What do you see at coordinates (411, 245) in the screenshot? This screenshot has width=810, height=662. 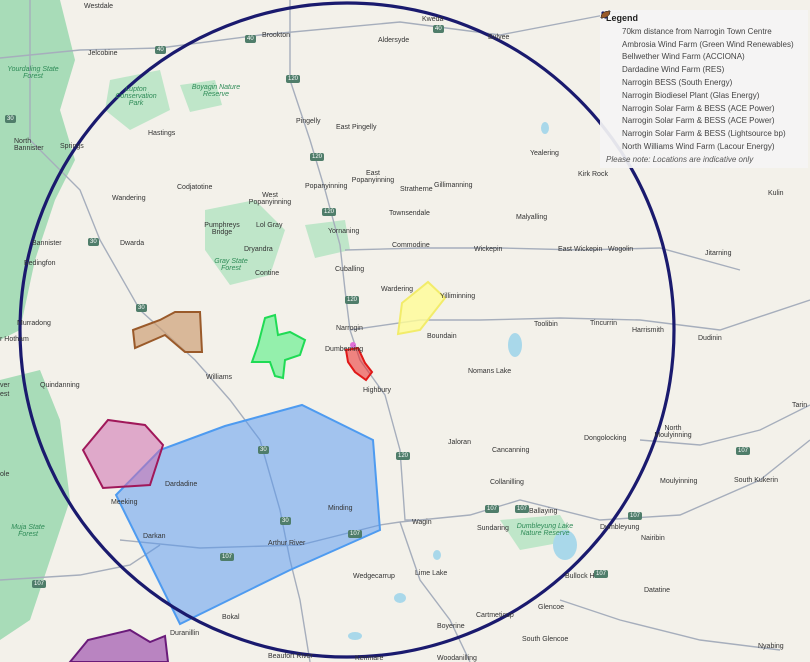 I see `place-label: Commodine` at bounding box center [411, 245].